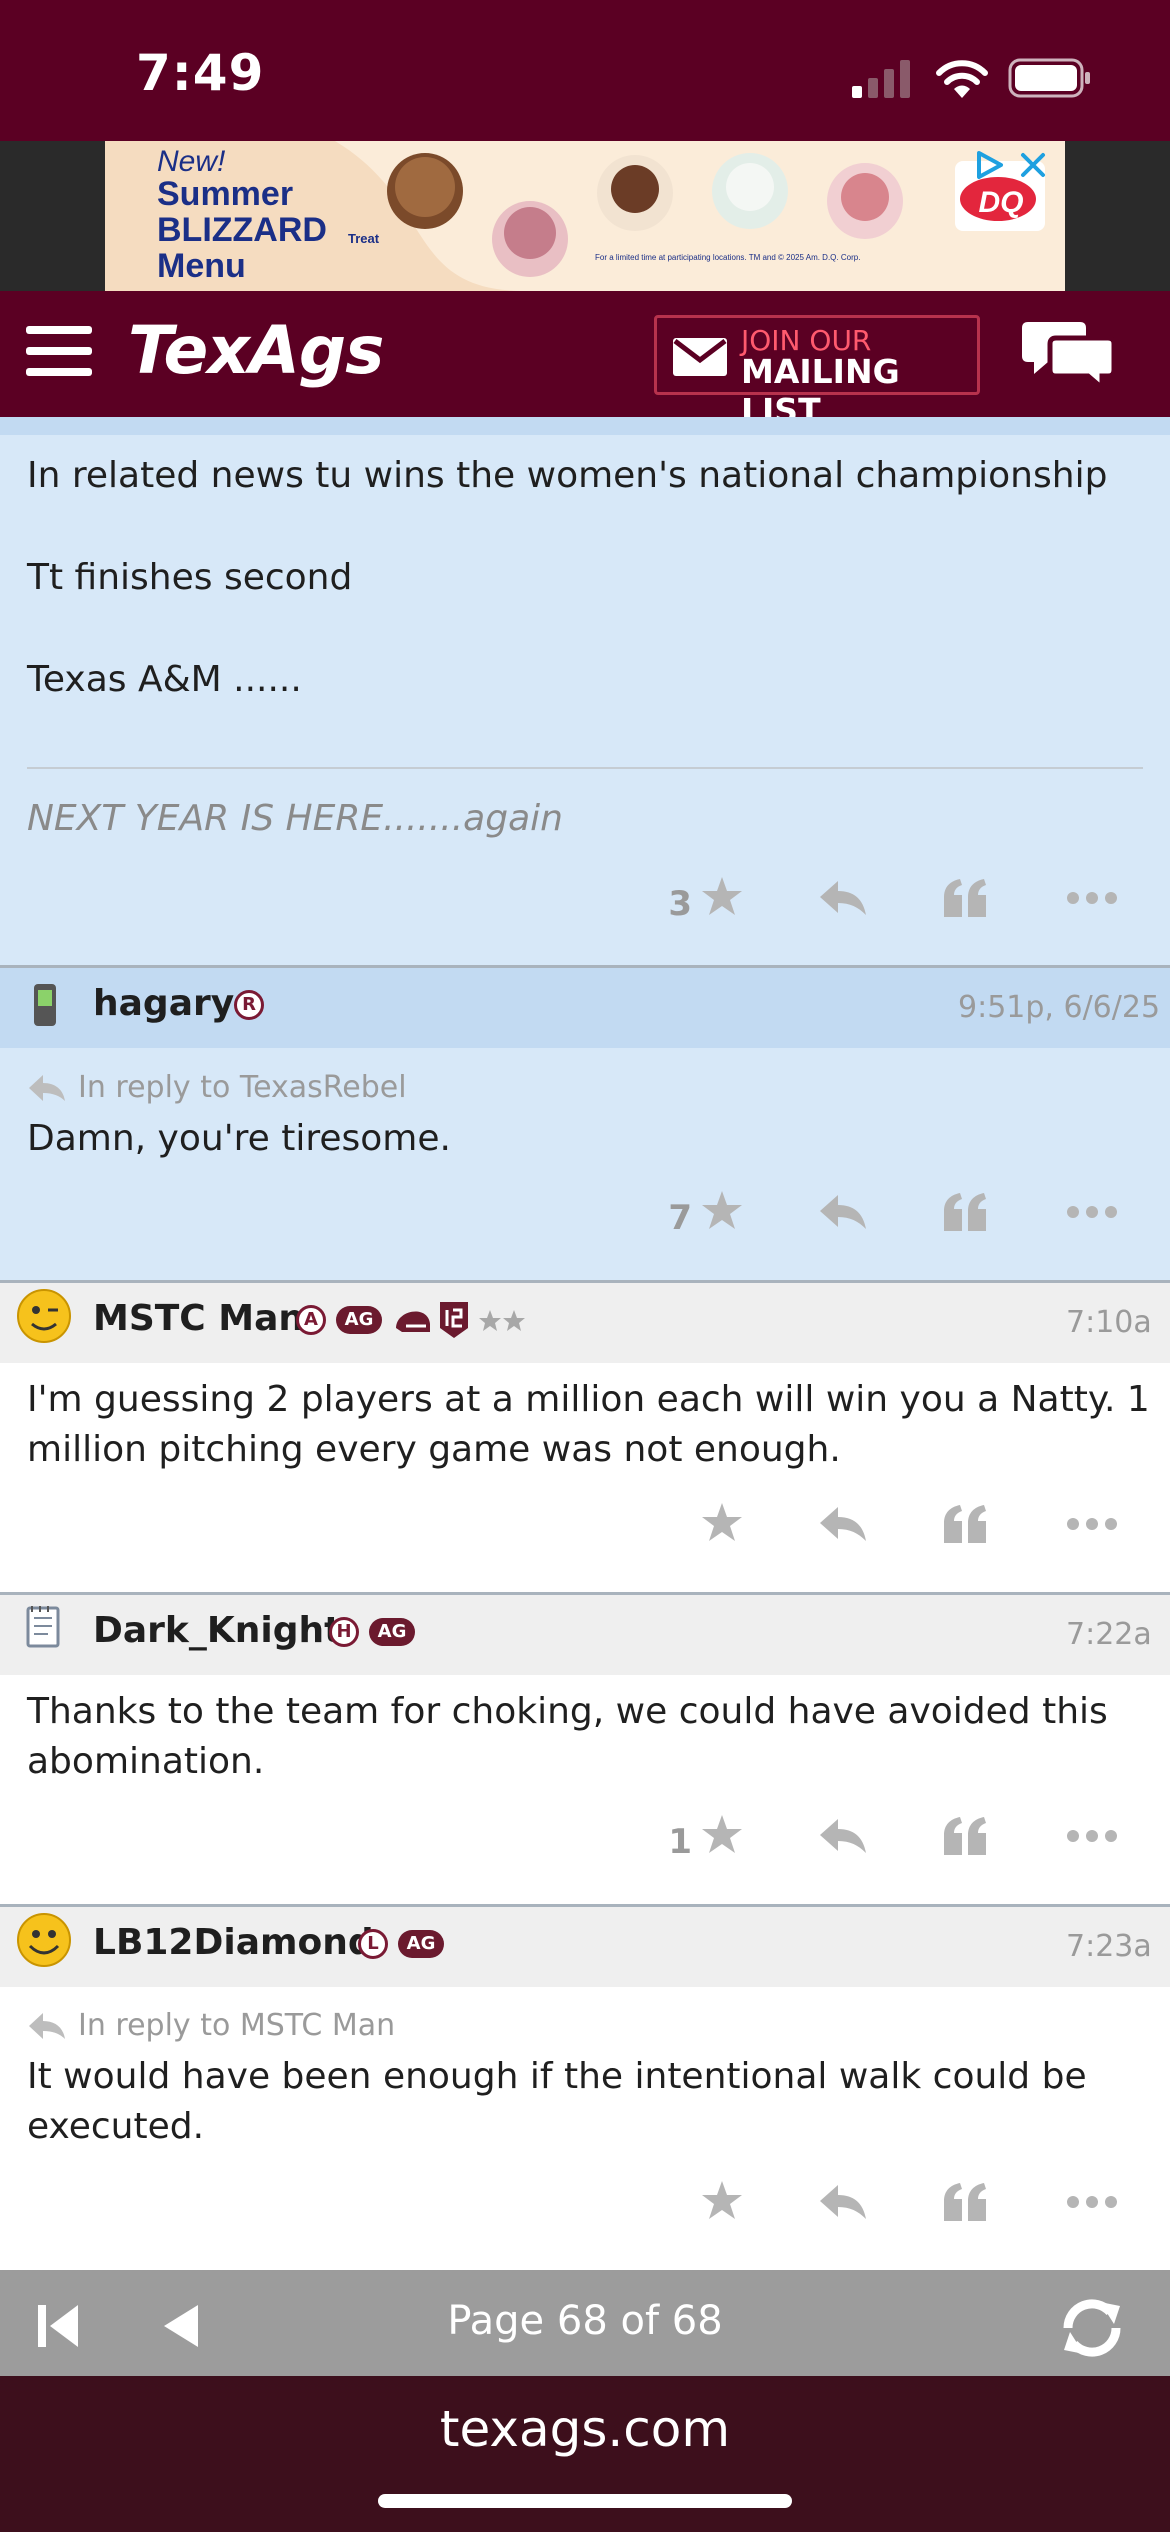 The height and width of the screenshot is (2532, 1170). Describe the element at coordinates (680, 904) in the screenshot. I see `post-1-like-count: 3` at that location.